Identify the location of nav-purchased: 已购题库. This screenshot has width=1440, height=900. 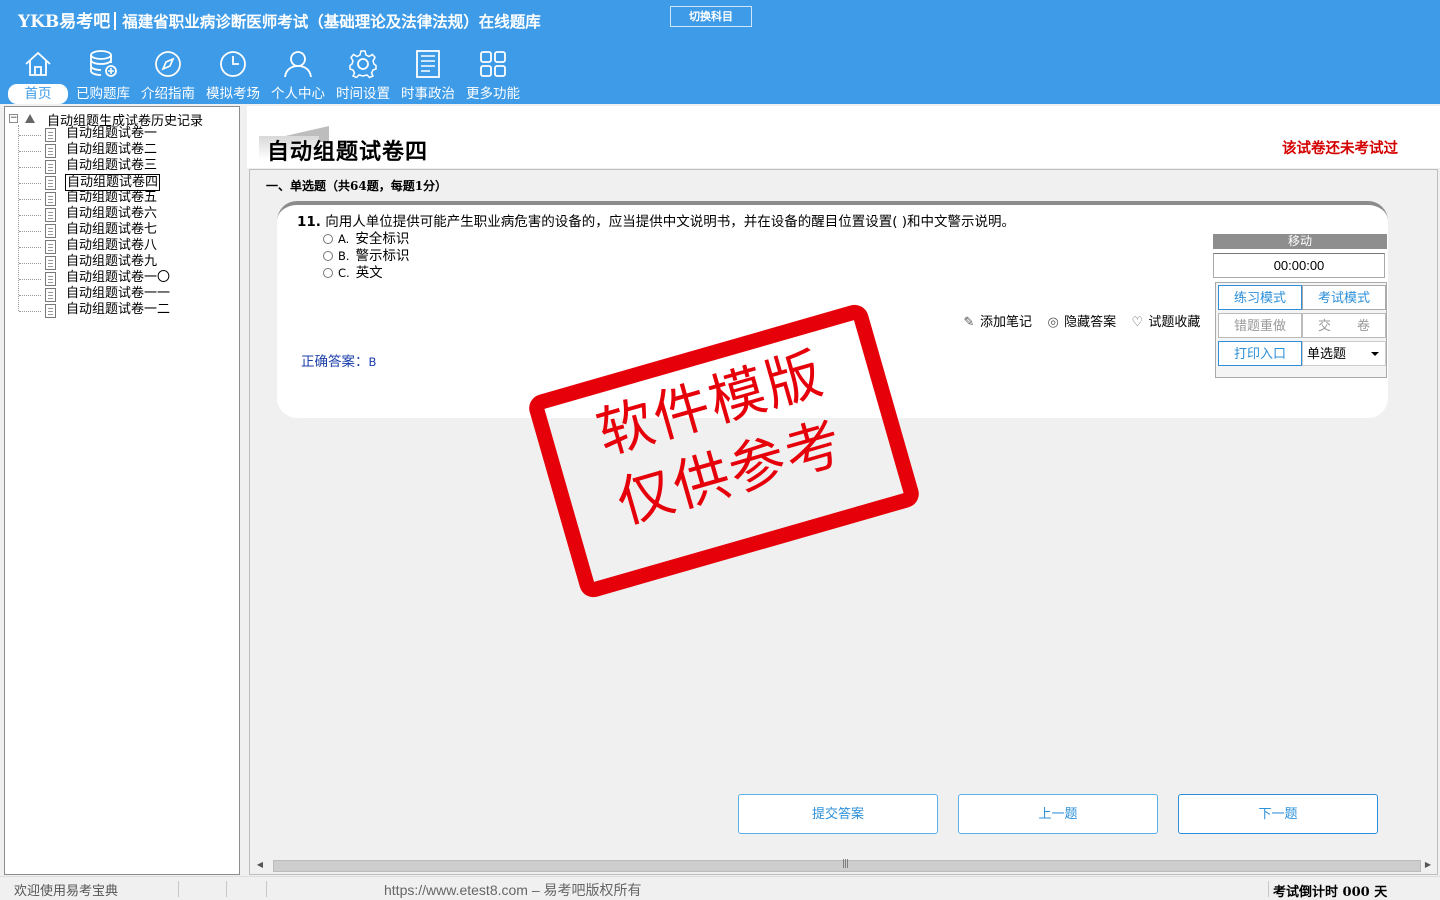
(103, 76).